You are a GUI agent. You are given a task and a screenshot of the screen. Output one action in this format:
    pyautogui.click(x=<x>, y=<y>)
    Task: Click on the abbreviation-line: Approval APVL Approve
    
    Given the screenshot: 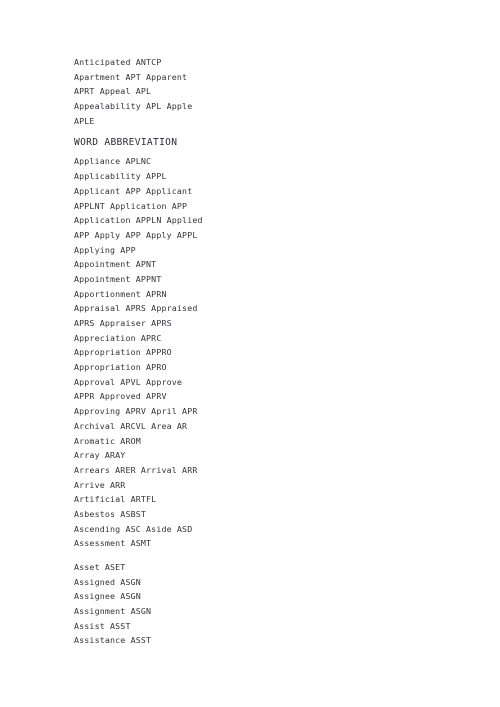 What is the action you would take?
    pyautogui.click(x=128, y=381)
    